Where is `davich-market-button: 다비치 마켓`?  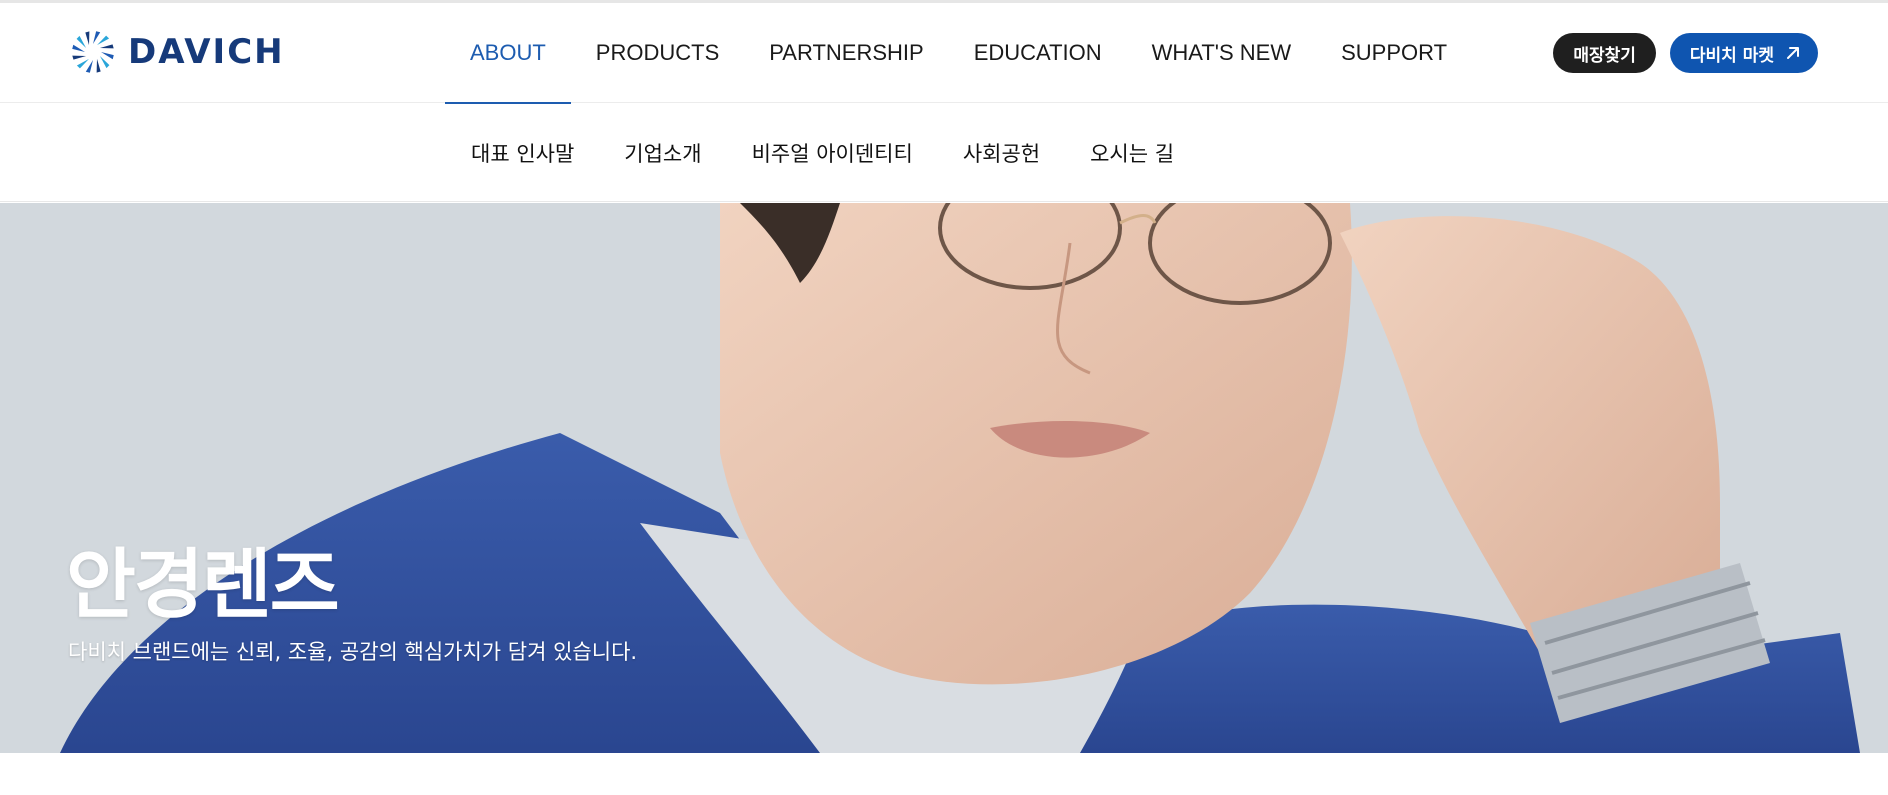
davich-market-button: 다비치 마켓 is located at coordinates (1743, 53).